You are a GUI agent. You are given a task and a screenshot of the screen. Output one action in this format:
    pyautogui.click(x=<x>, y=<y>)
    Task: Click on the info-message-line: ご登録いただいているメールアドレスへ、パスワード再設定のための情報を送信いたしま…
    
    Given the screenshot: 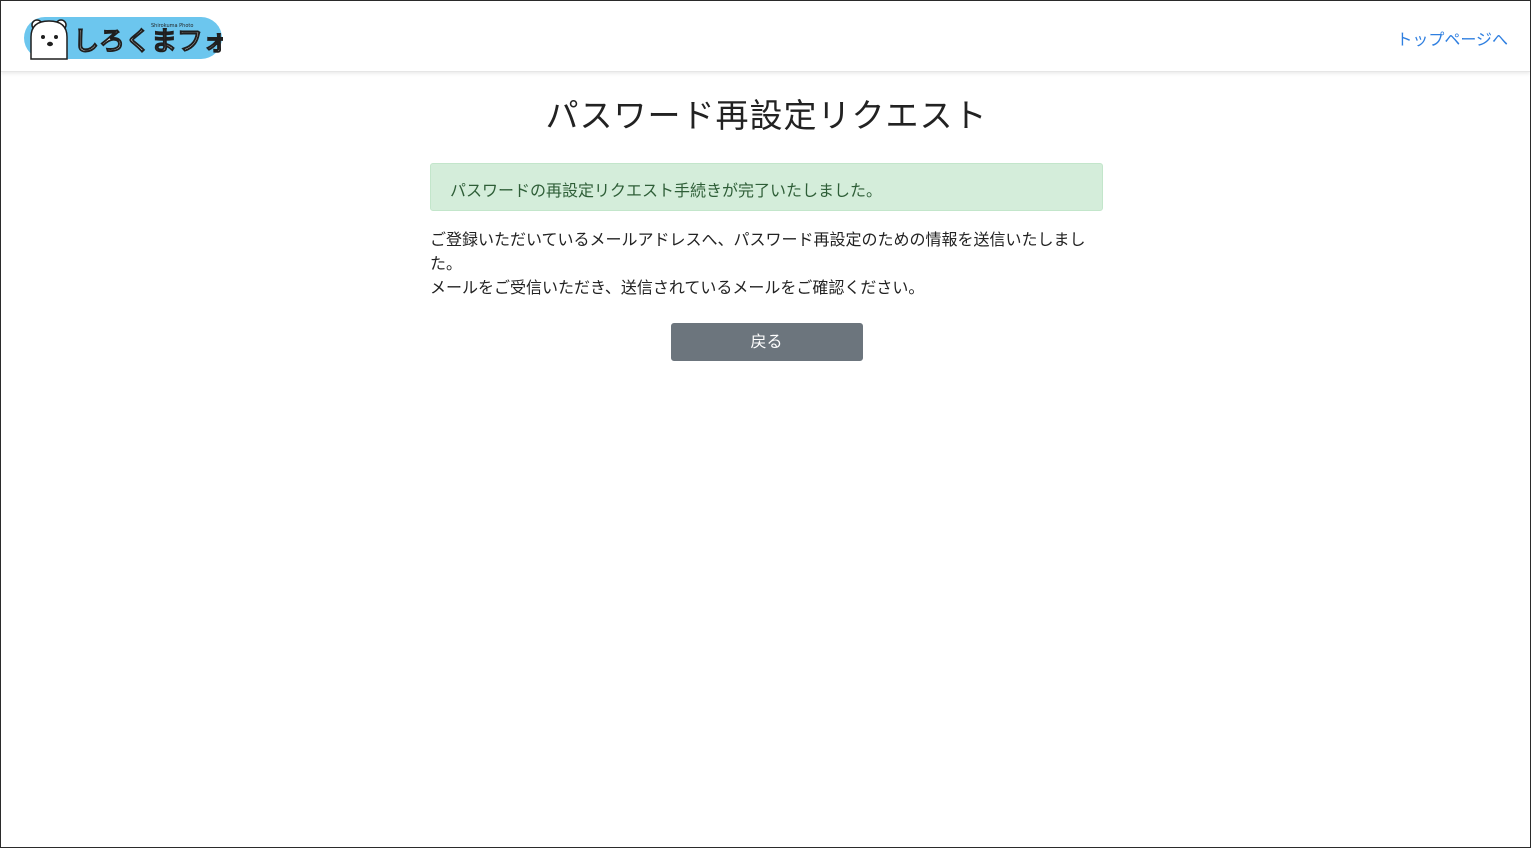 What is the action you would take?
    pyautogui.click(x=758, y=251)
    